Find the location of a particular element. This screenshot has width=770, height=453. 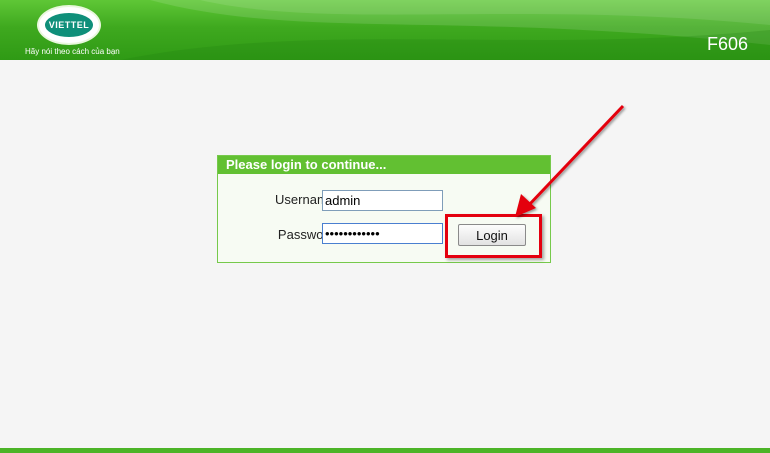

header-bar: VIETTEL Hãy nói theo cách của bạn F606 is located at coordinates (385, 30).